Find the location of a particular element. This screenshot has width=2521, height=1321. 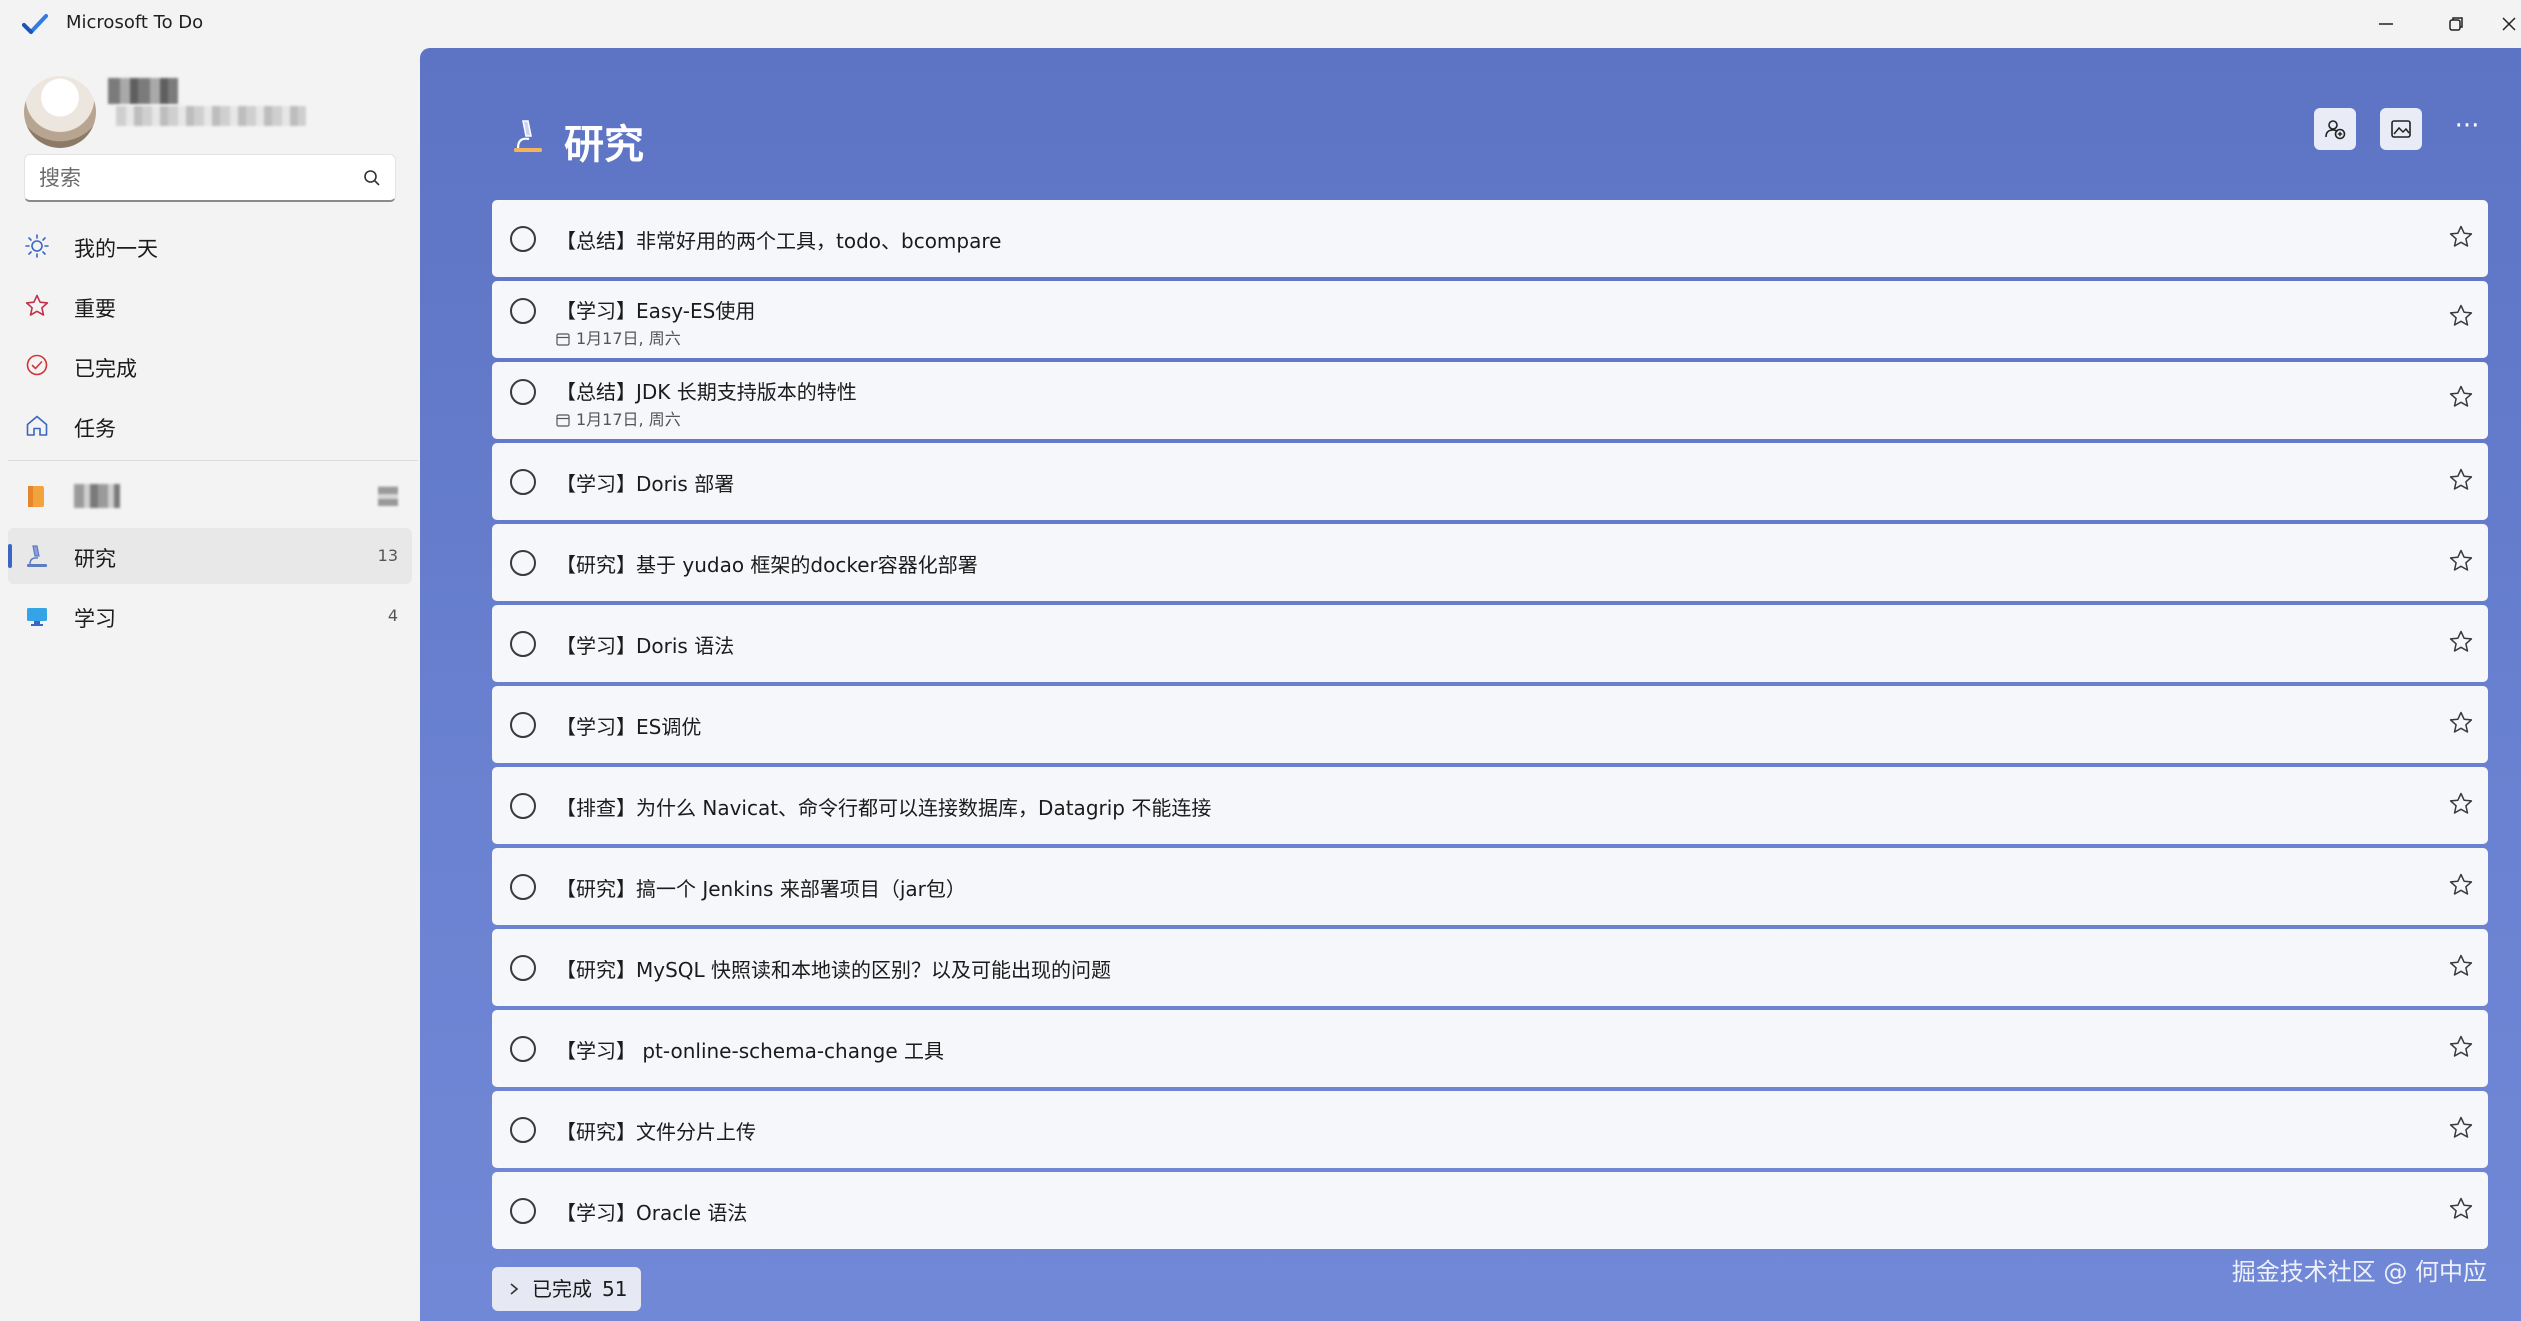

sidebar-item-count: 13 is located at coordinates (387, 555).